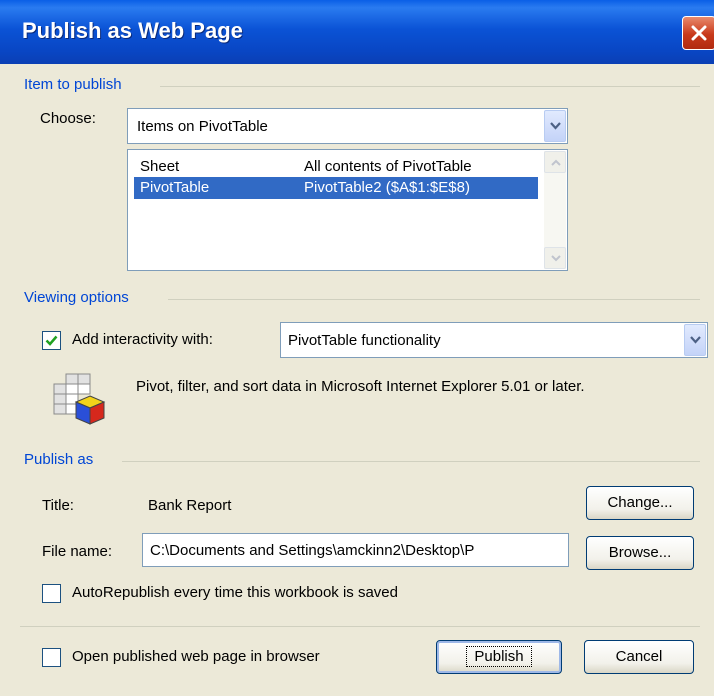 This screenshot has height=696, width=714. I want to click on checkmark-icon, so click(51, 340).